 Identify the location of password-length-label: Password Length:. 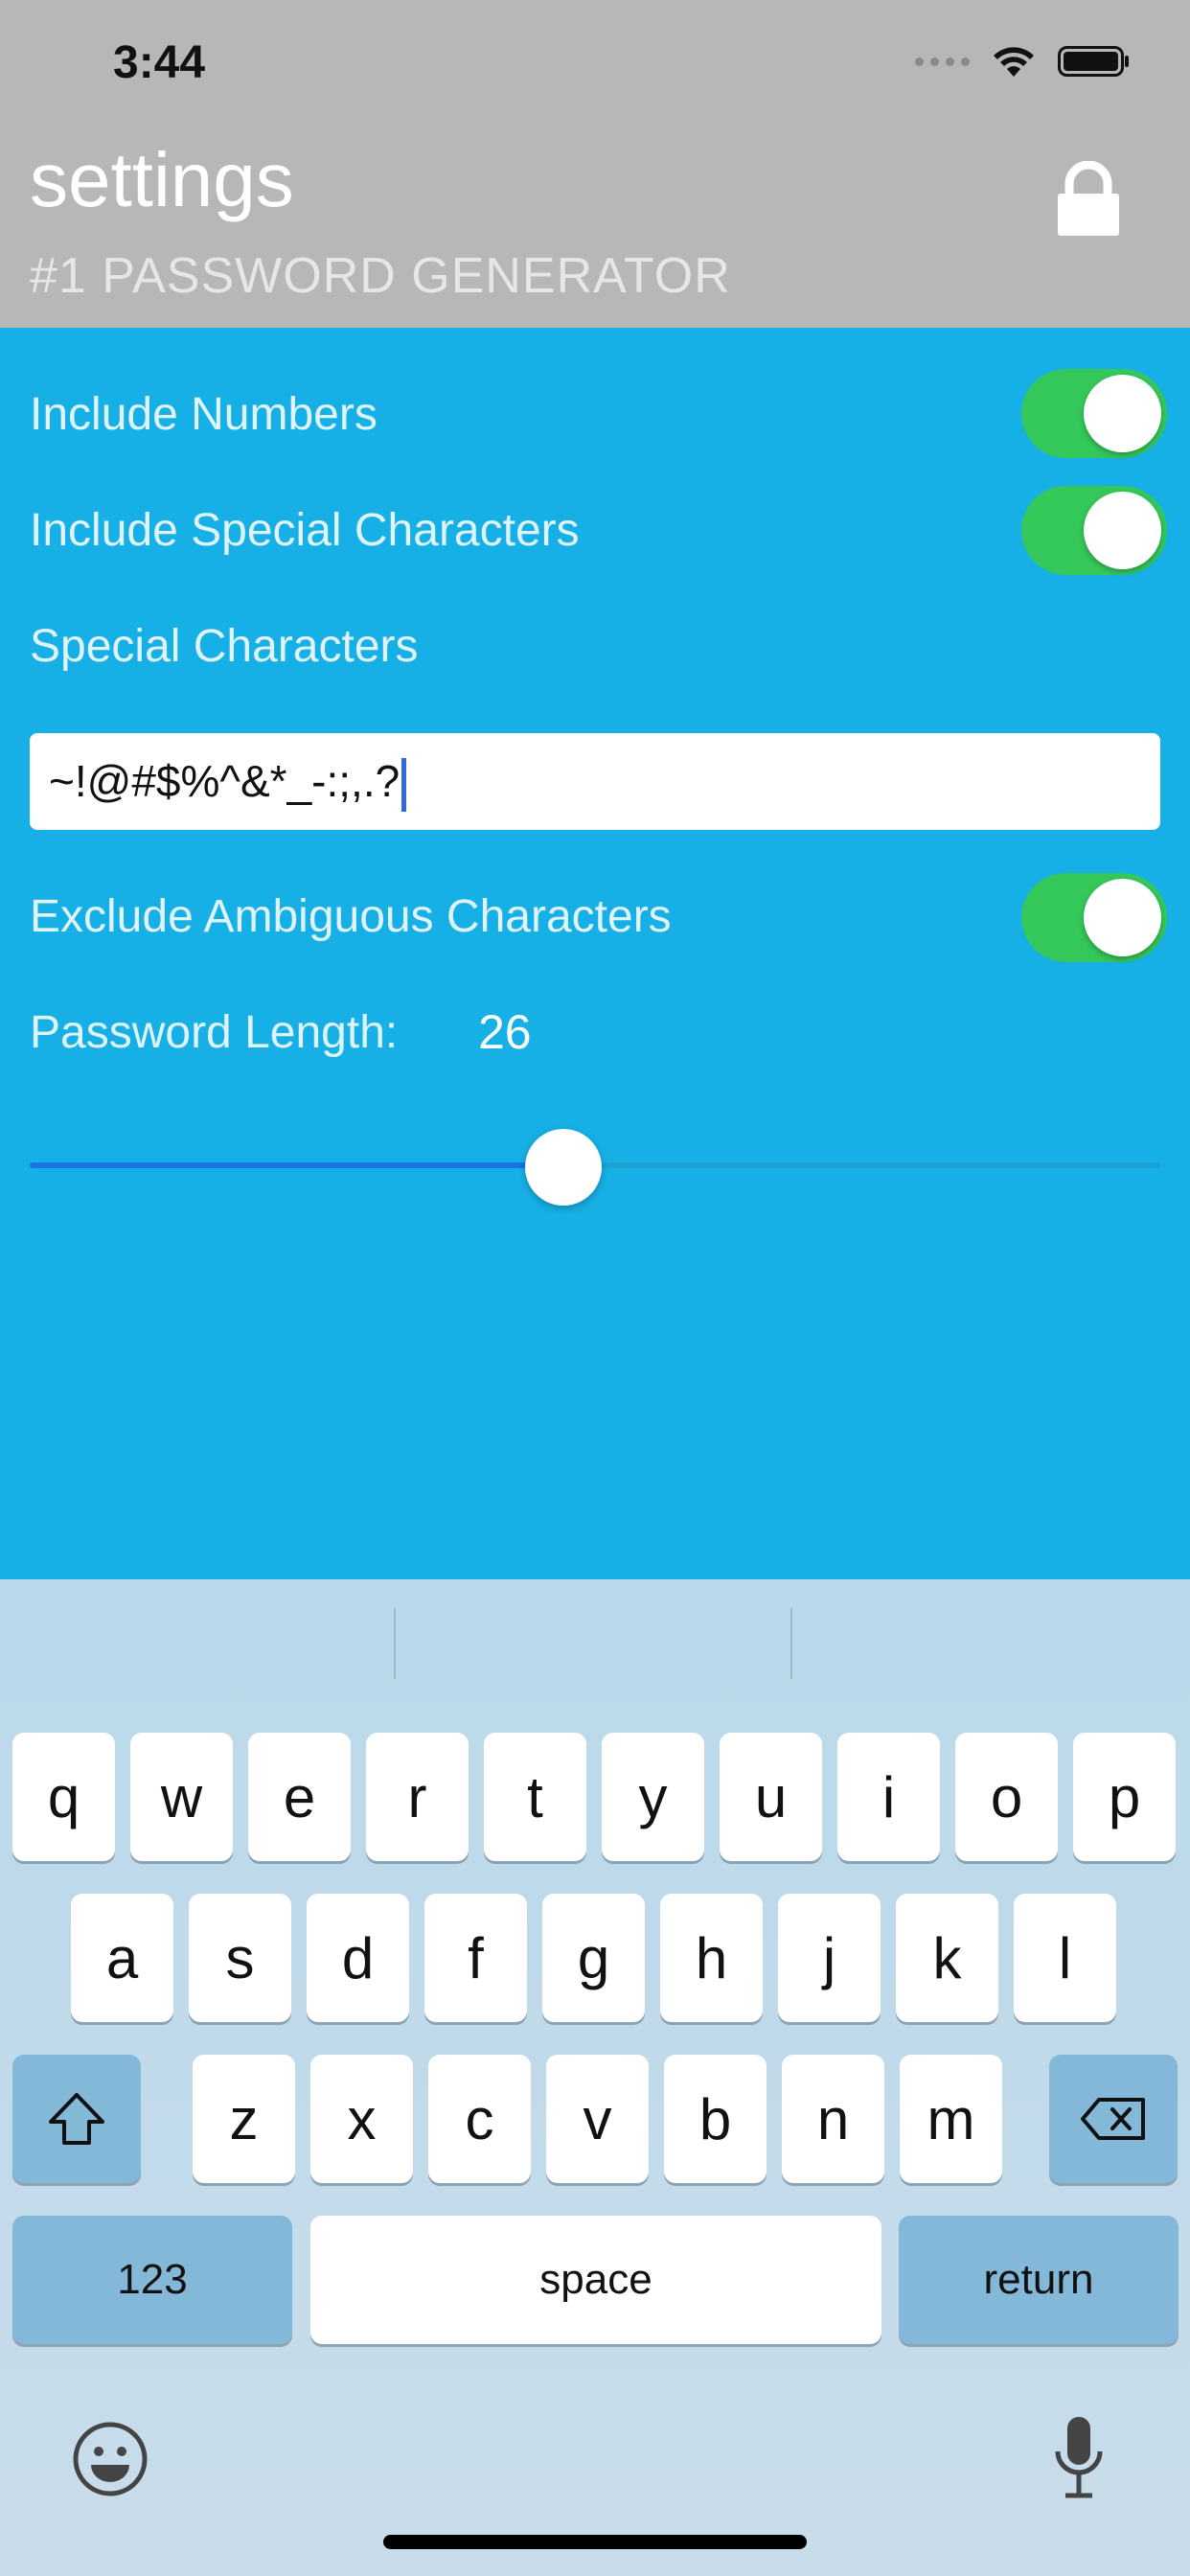
(214, 1032).